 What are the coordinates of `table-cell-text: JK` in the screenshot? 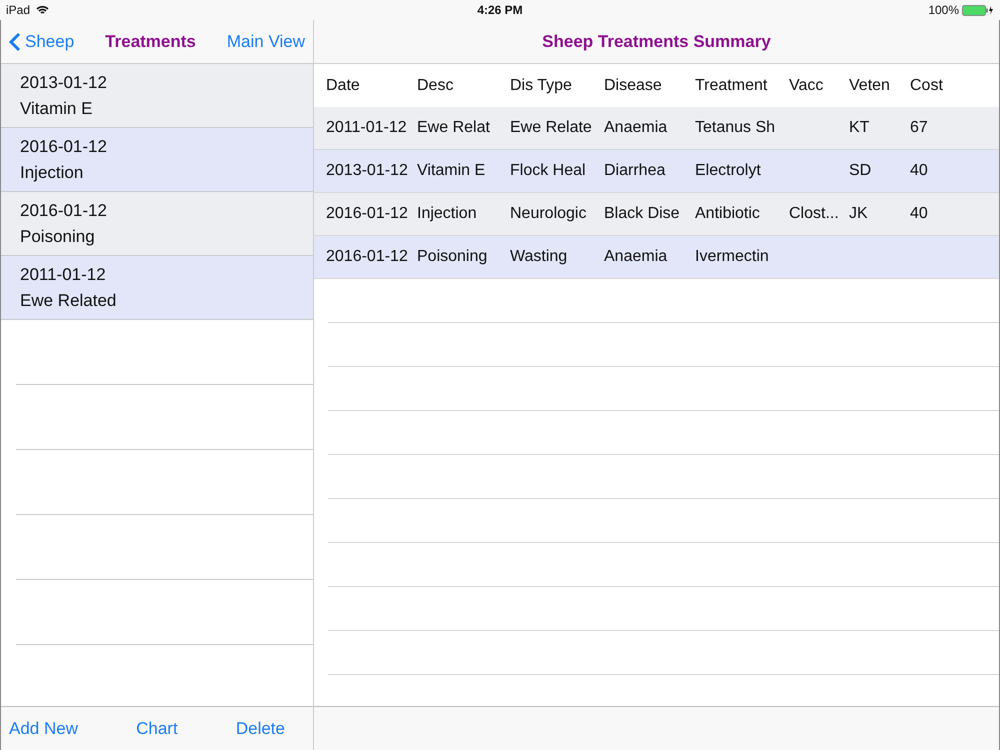 It's located at (859, 214).